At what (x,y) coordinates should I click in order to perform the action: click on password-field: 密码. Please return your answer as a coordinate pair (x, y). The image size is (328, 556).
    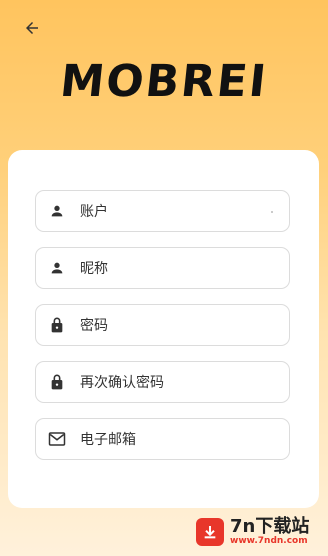
    Looking at the image, I should click on (162, 325).